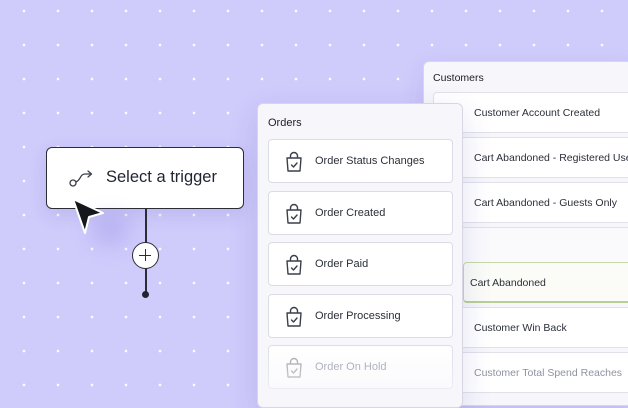 Image resolution: width=628 pixels, height=408 pixels. What do you see at coordinates (350, 213) in the screenshot?
I see `order-trigger-label: Order Created` at bounding box center [350, 213].